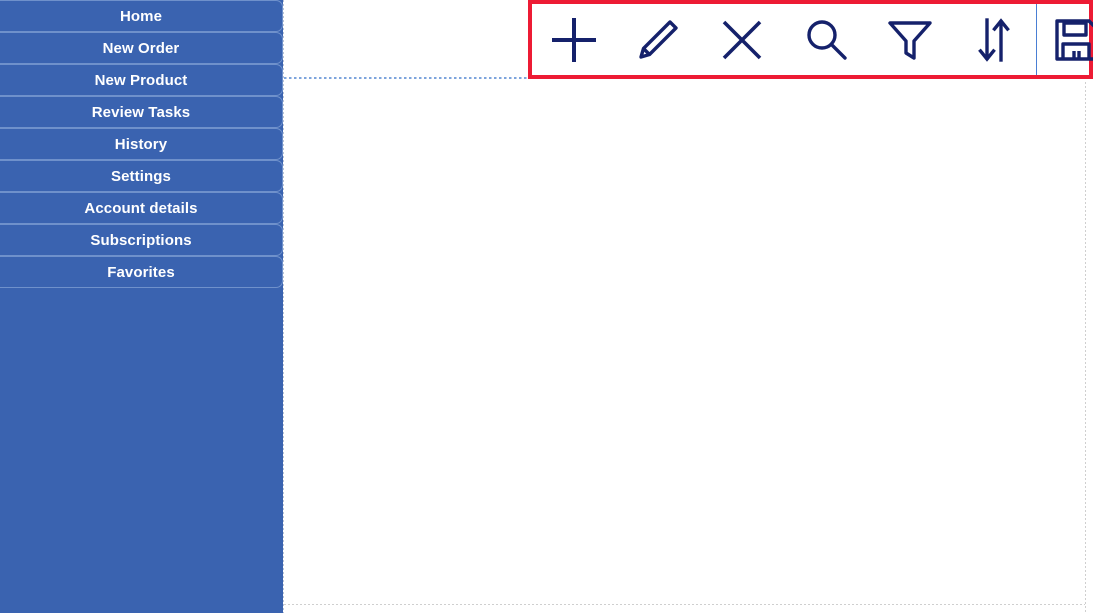  I want to click on sidebar-item-label: Favorites, so click(141, 272).